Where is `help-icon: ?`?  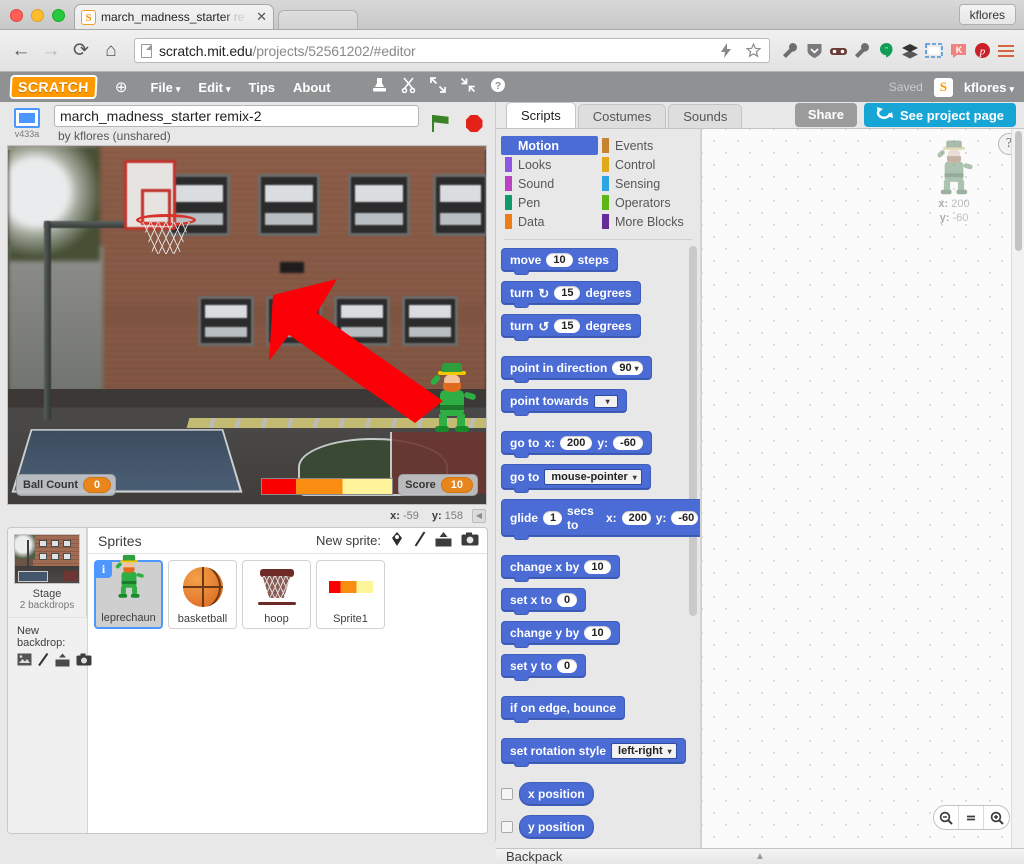
help-icon: ? is located at coordinates (498, 87).